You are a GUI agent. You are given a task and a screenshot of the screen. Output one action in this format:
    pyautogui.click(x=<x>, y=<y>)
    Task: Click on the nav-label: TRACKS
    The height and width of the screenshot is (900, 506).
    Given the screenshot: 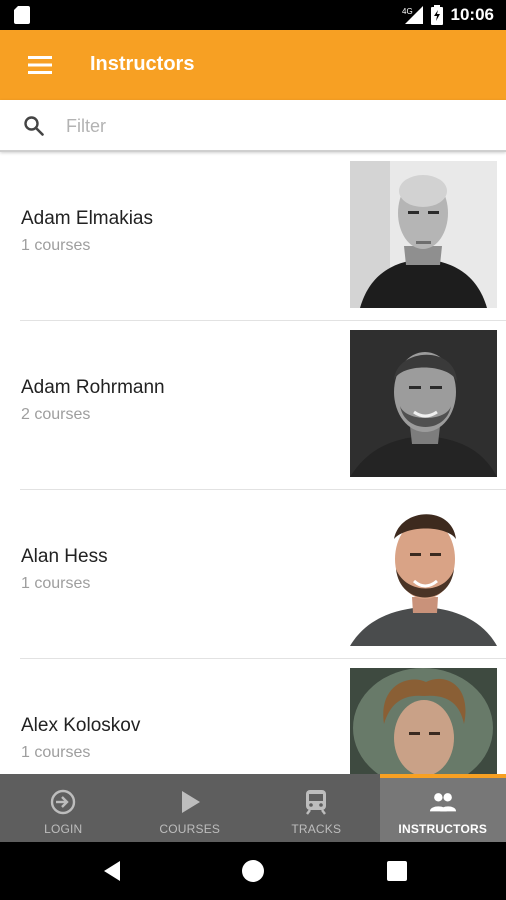 What is the action you would take?
    pyautogui.click(x=316, y=829)
    